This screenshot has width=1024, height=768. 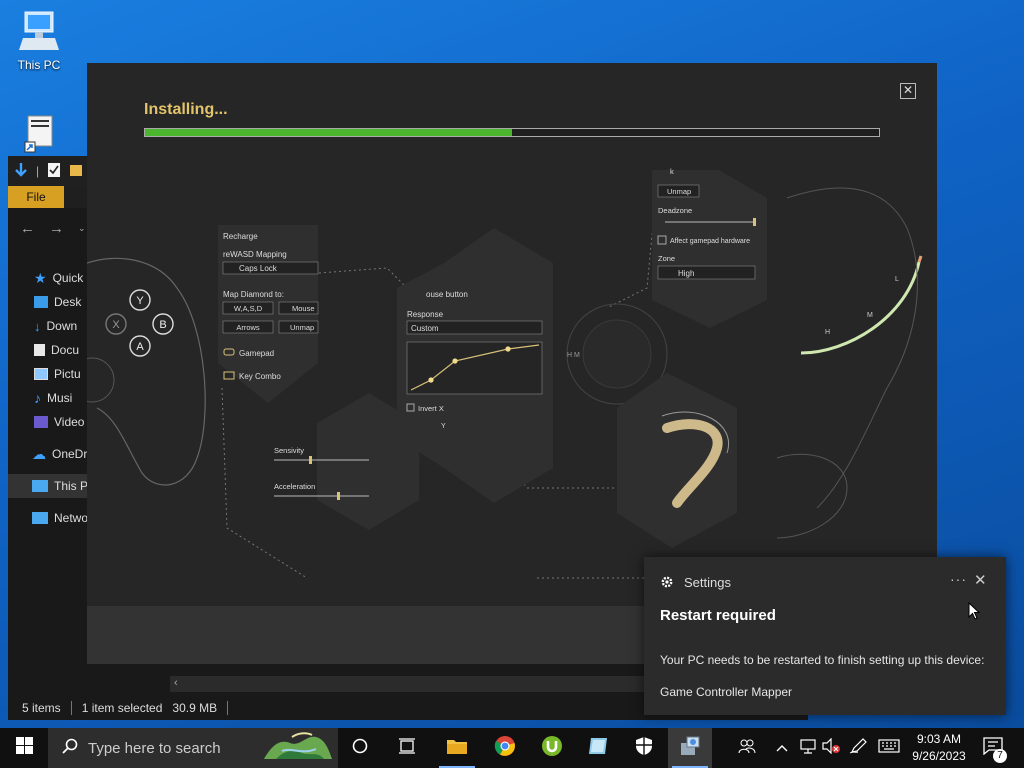 I want to click on tray-overflow-button, so click(x=782, y=748).